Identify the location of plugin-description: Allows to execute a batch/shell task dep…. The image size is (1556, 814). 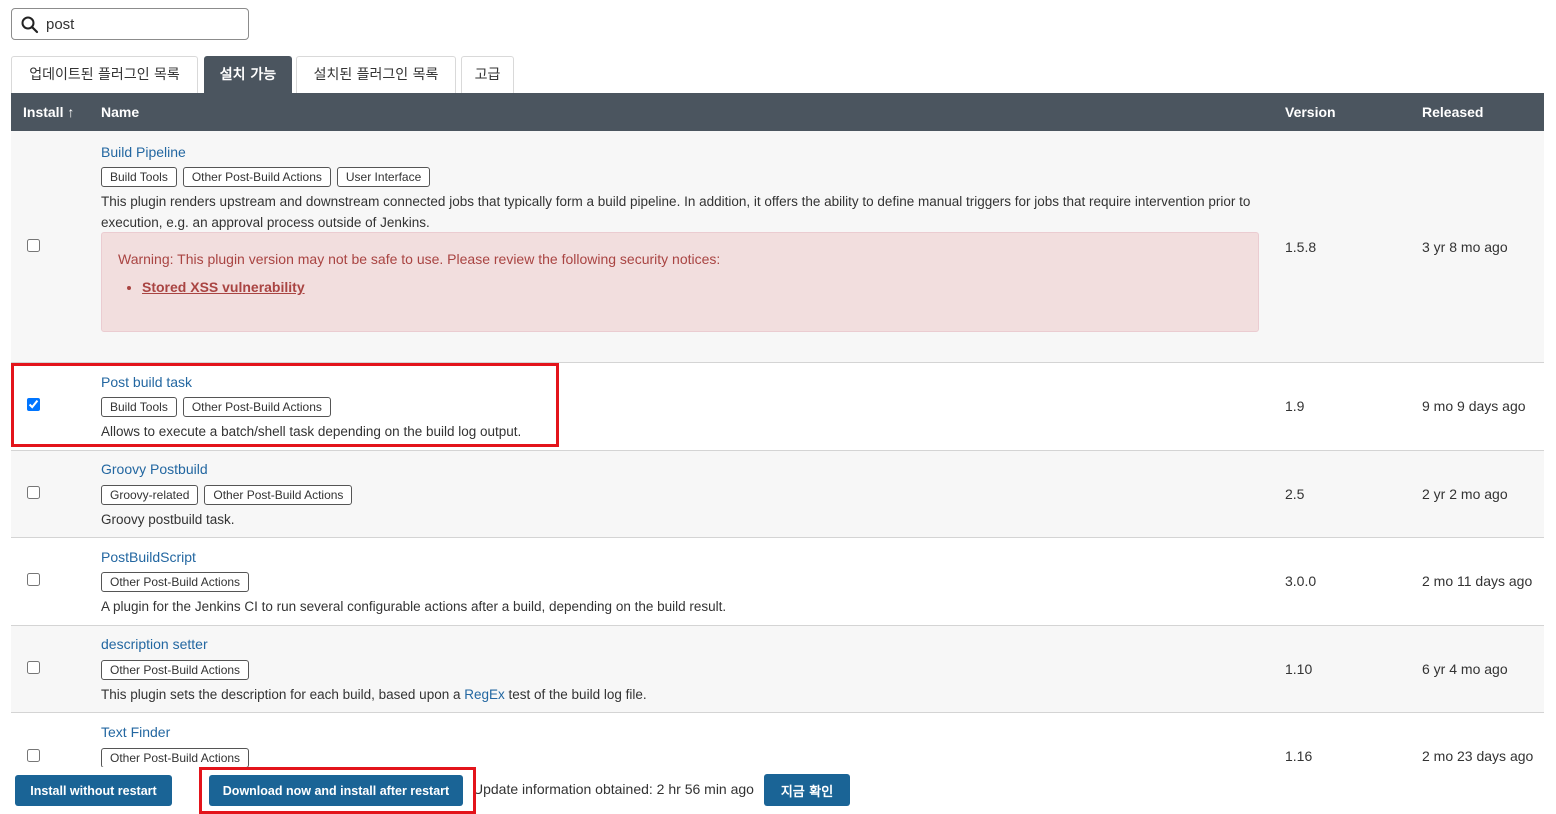
(311, 431).